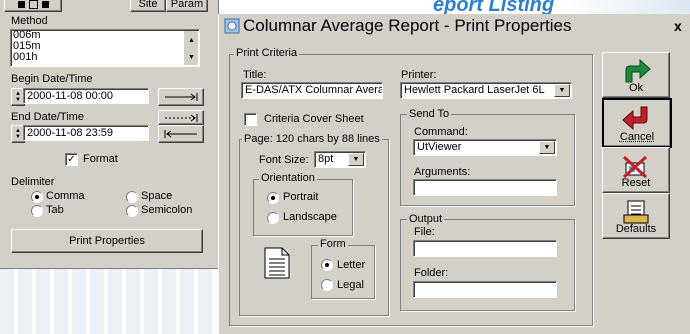 The image size is (690, 334). Describe the element at coordinates (107, 241) in the screenshot. I see `print-properties-button: Print Properties` at that location.